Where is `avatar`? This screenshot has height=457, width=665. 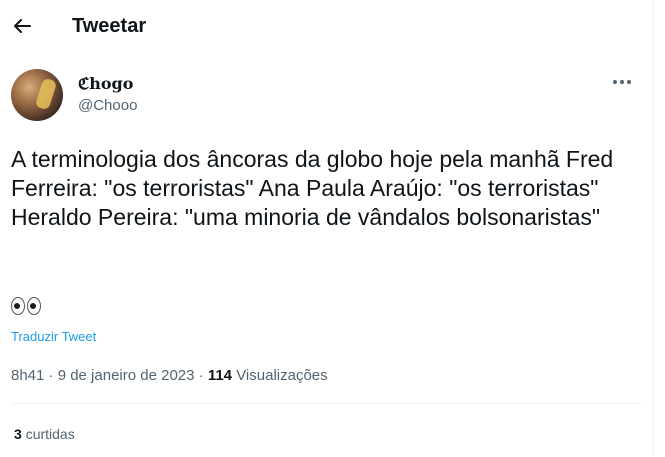 avatar is located at coordinates (37, 95).